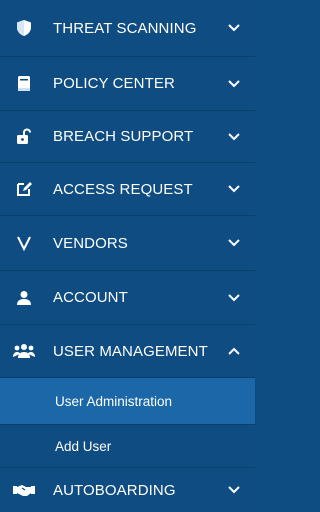 This screenshot has width=320, height=512. Describe the element at coordinates (123, 189) in the screenshot. I see `menu-item-label: ACCESS REQUEST` at that location.